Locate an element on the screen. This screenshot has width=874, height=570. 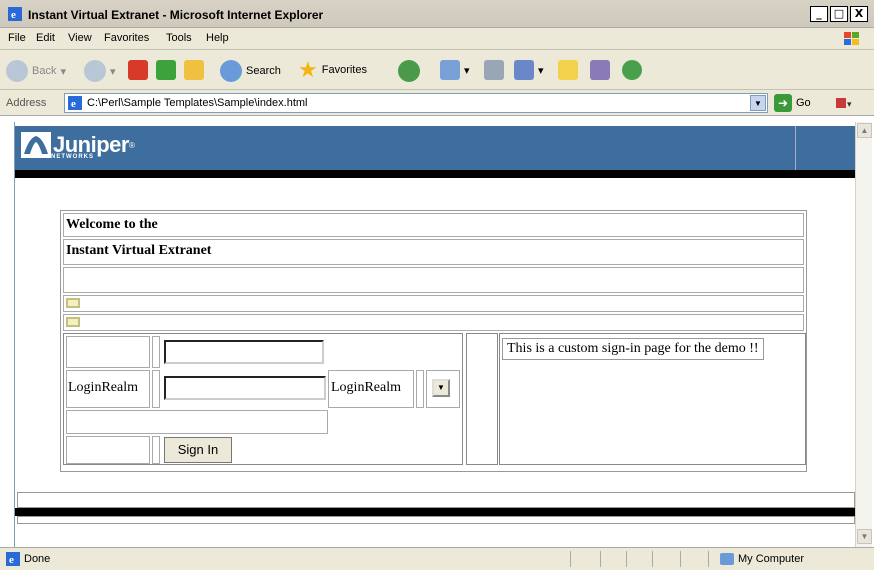
stop-button is located at coordinates (138, 70).